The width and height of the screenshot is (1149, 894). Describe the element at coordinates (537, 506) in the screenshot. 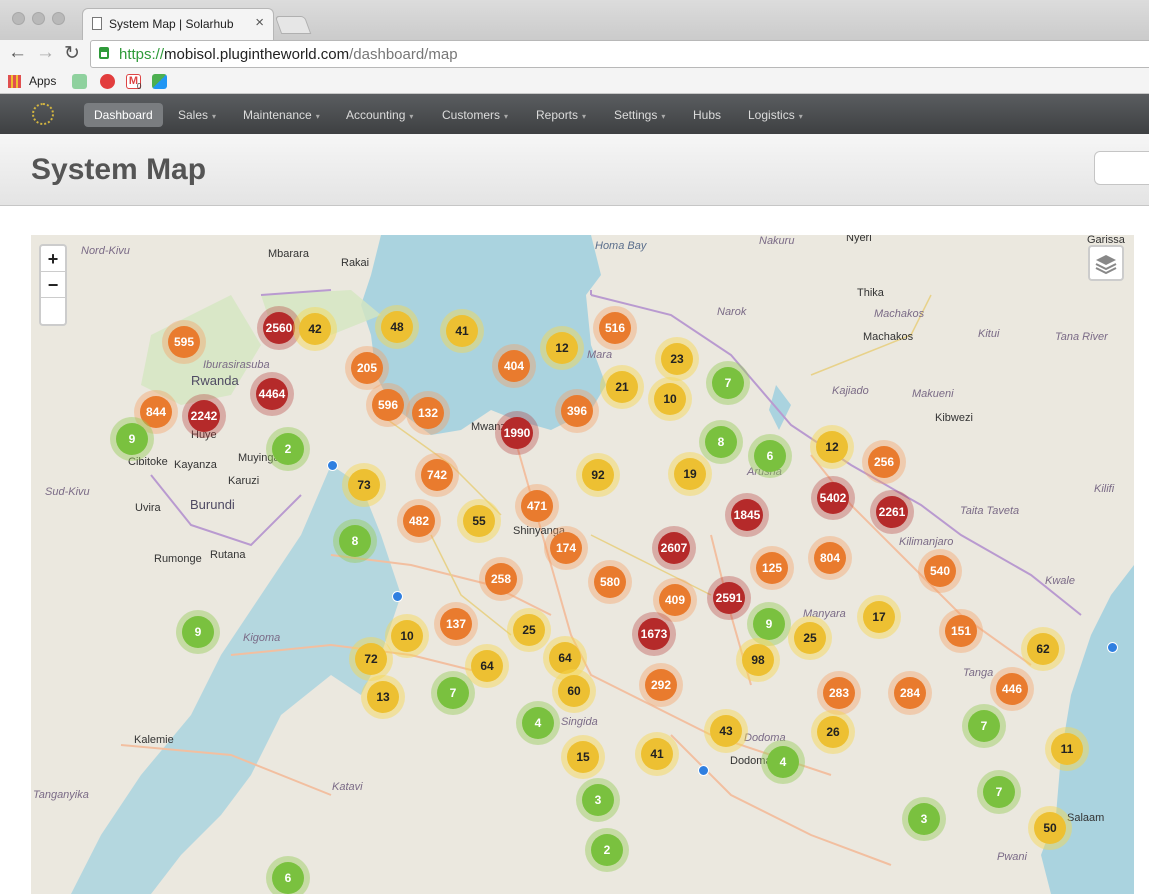

I see `customer-cluster: 471` at that location.